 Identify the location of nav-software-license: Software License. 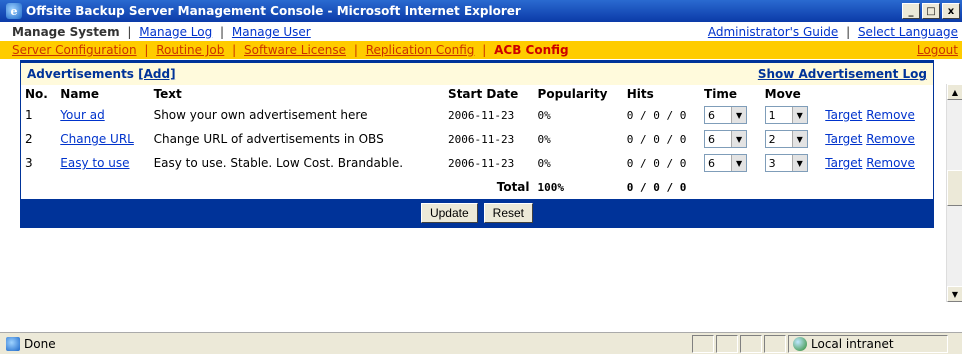
(295, 50).